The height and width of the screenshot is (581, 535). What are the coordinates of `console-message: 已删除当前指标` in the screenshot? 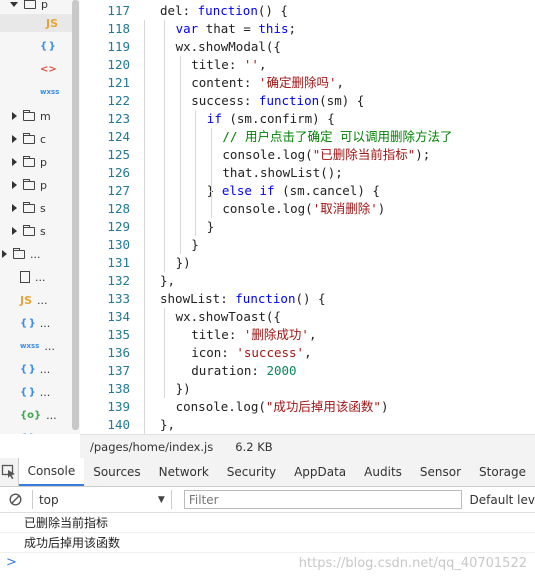 It's located at (267, 523).